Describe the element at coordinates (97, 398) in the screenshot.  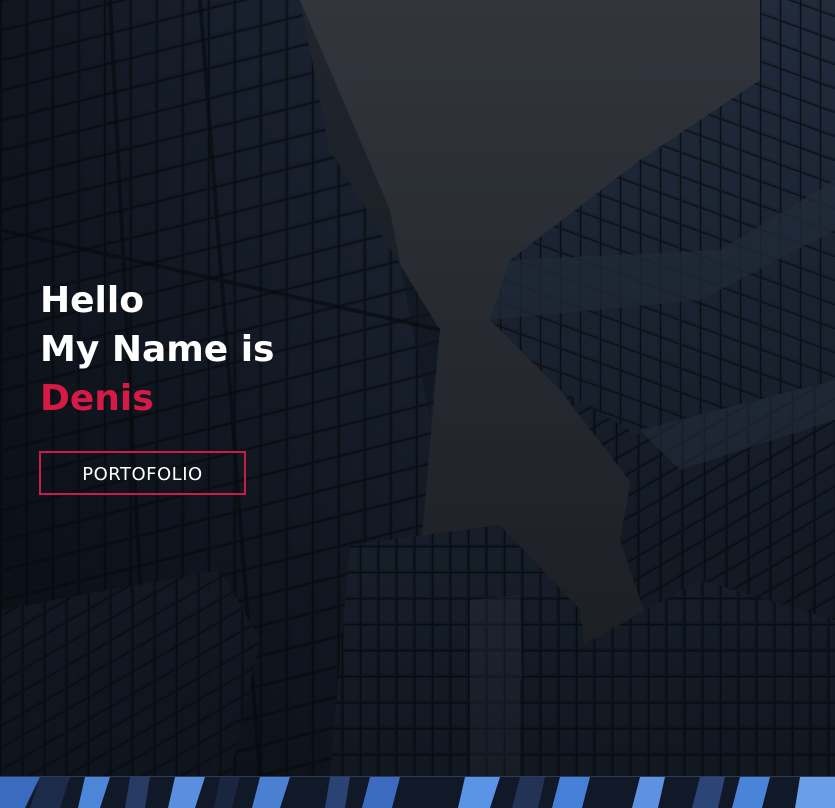
I see `name-text: Denis` at that location.